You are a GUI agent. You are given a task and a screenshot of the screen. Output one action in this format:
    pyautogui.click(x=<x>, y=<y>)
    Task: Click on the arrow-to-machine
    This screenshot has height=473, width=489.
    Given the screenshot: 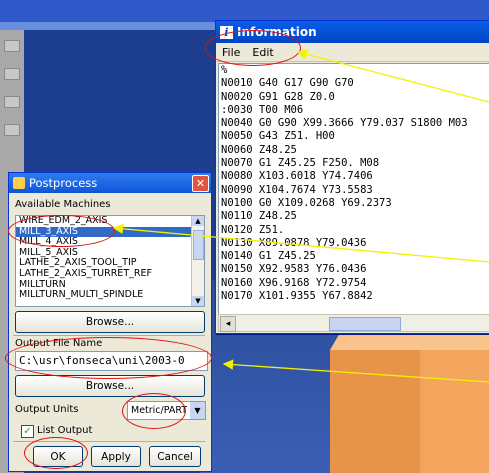 What is the action you would take?
    pyautogui.click(x=300, y=243)
    